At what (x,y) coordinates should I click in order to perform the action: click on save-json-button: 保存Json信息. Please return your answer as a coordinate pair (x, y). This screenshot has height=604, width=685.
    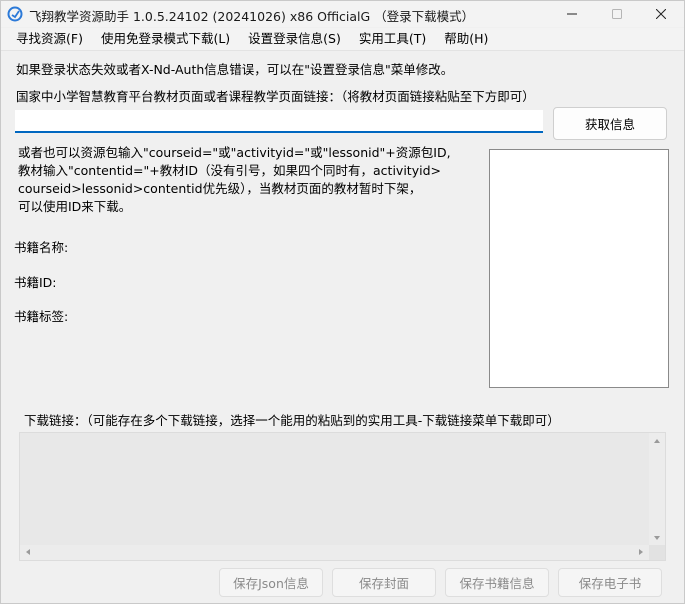
    Looking at the image, I should click on (271, 582).